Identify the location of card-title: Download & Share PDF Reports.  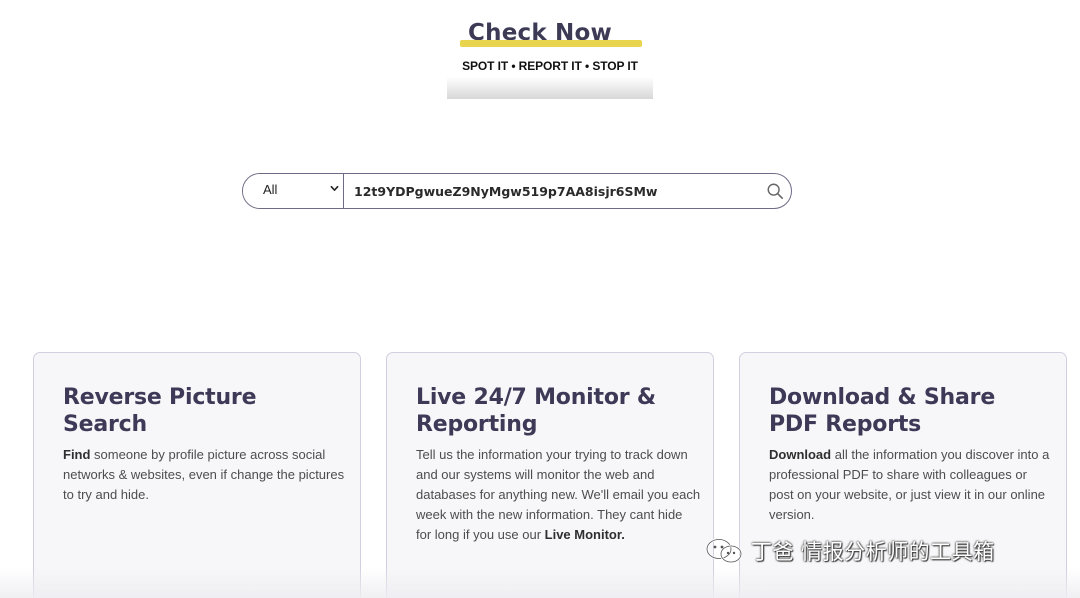
(914, 411).